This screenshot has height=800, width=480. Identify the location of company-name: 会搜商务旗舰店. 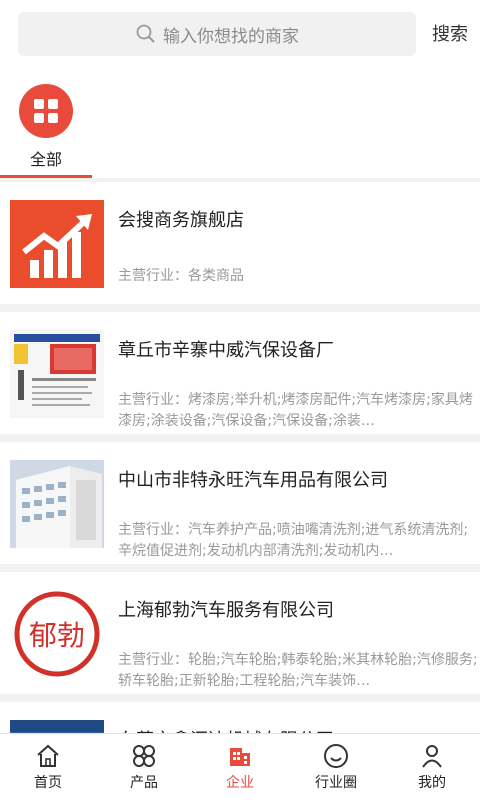
(181, 220).